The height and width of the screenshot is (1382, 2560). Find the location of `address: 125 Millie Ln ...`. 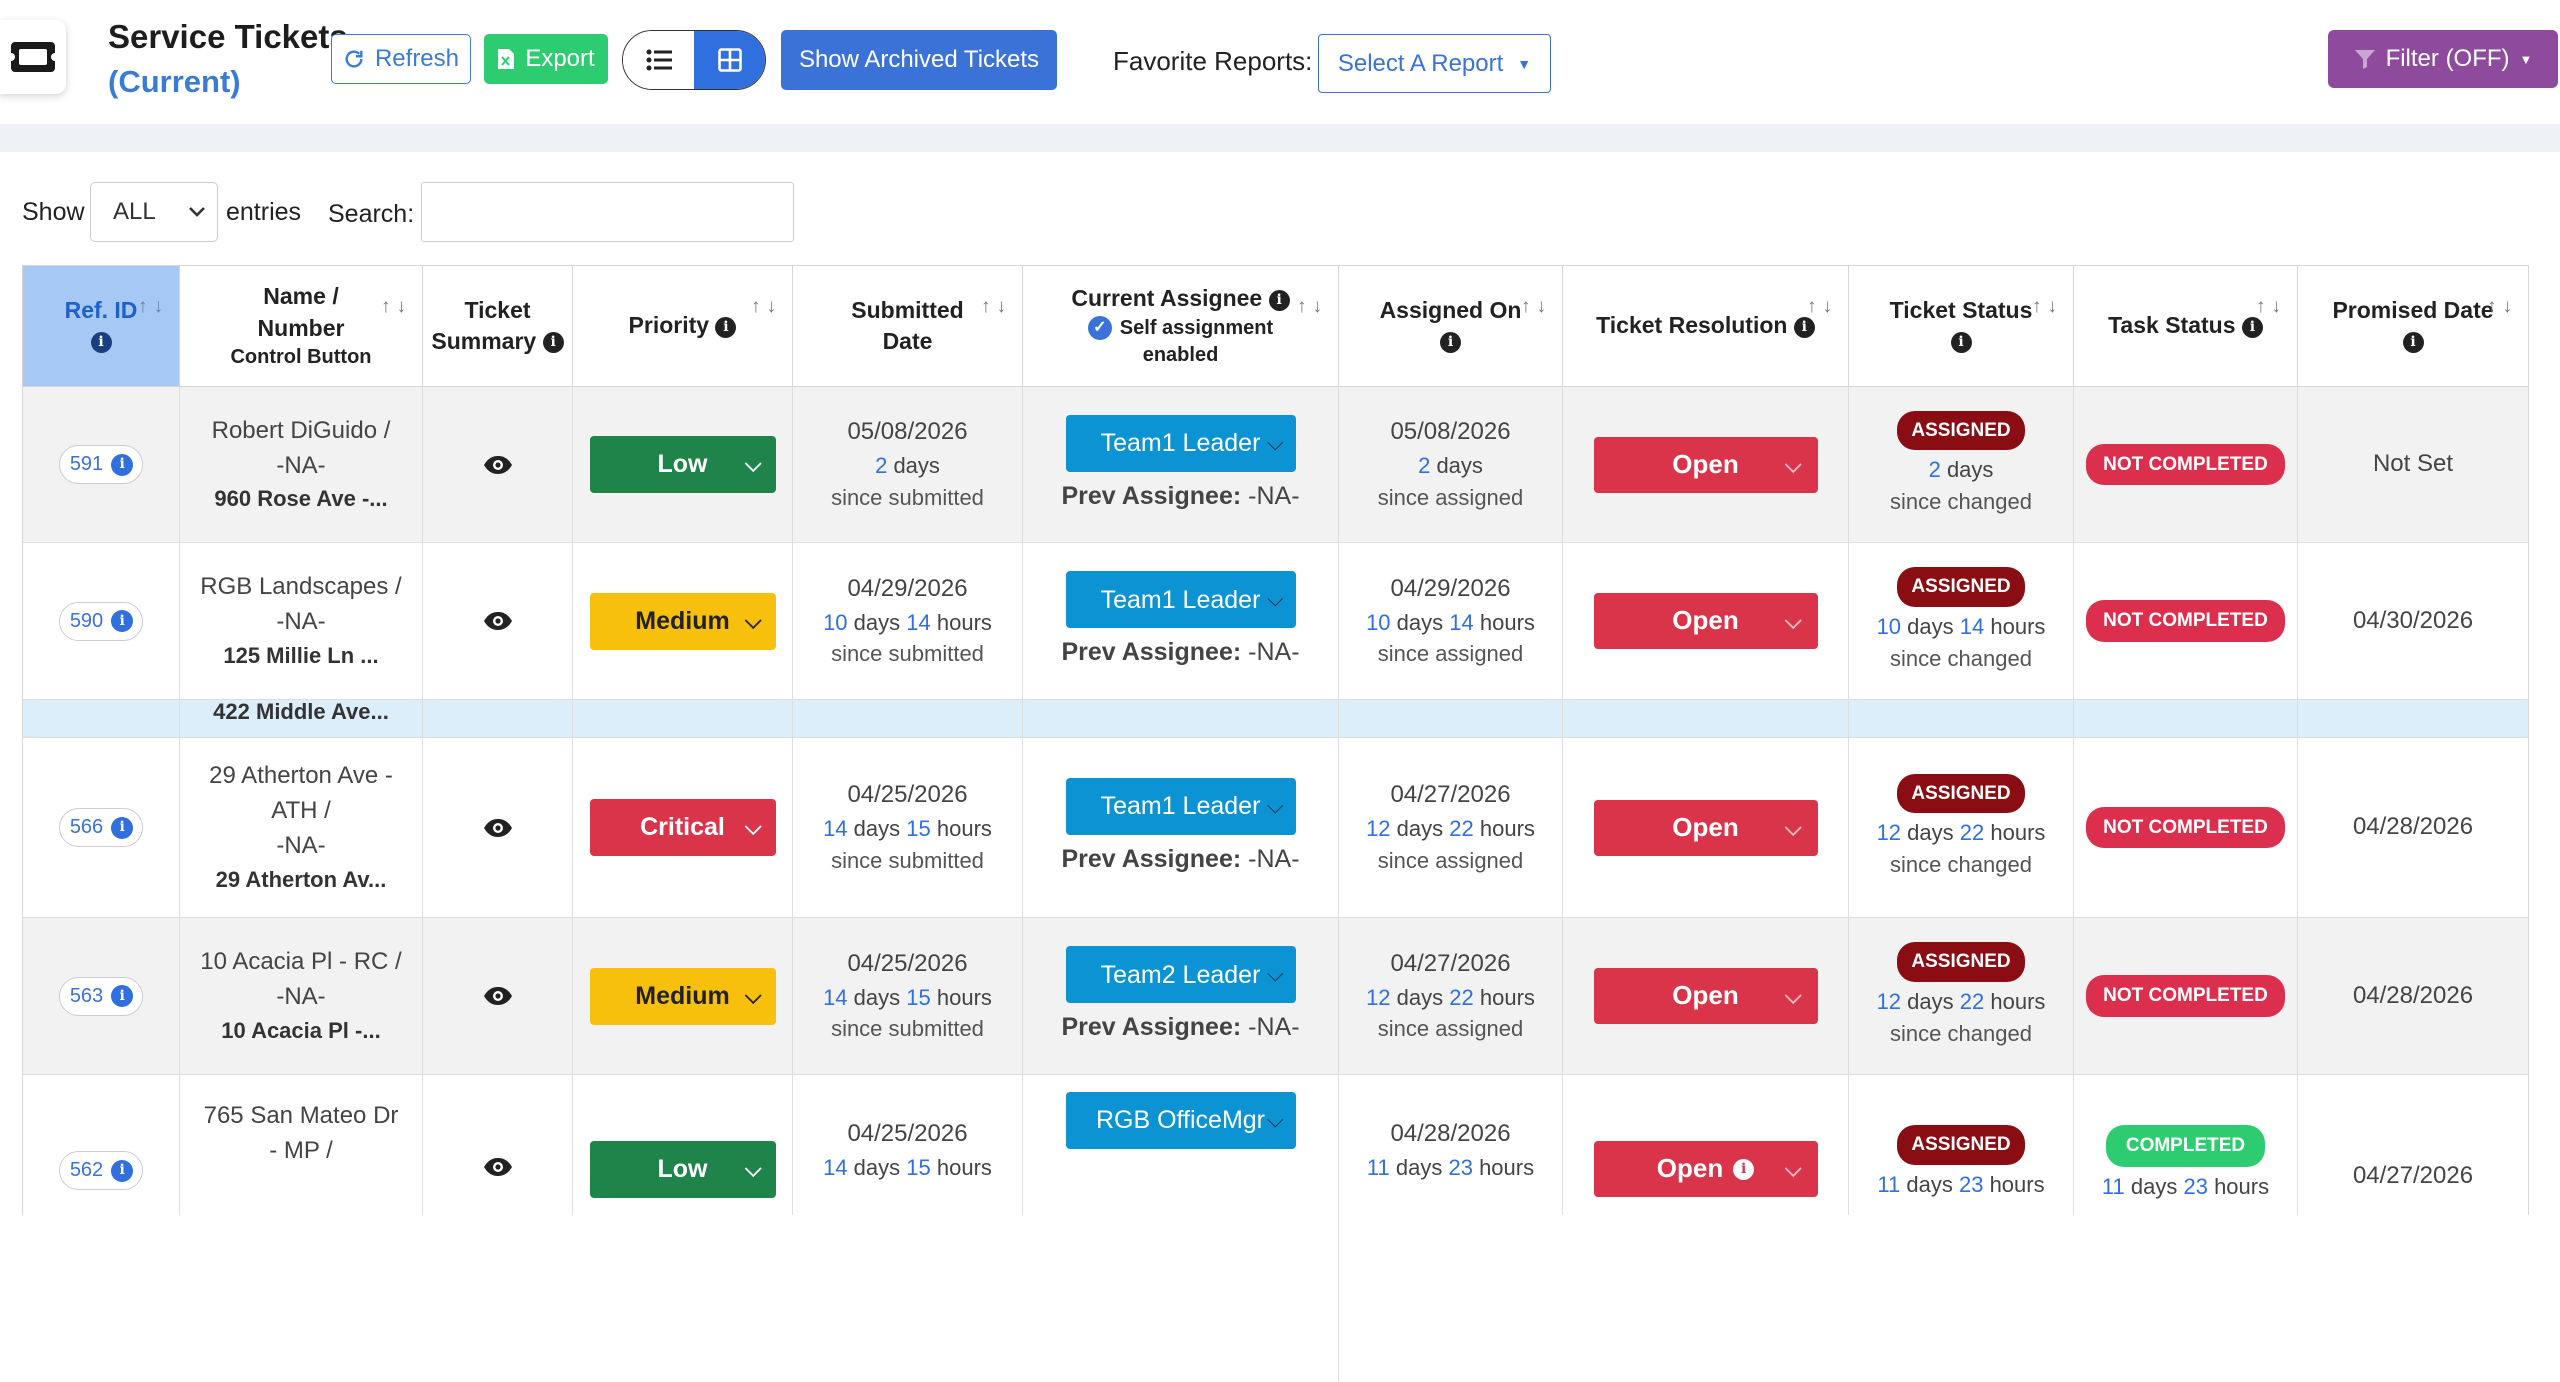

address: 125 Millie Ln ... is located at coordinates (300, 656).